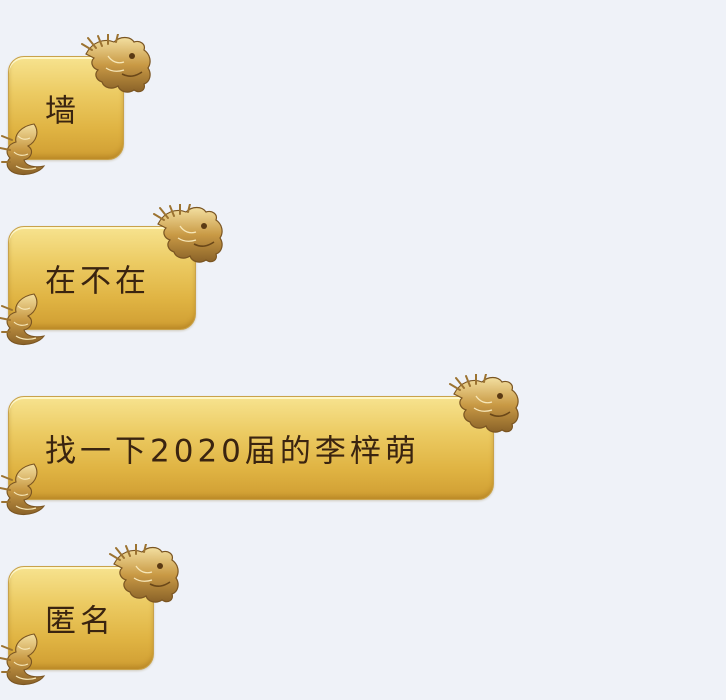 The width and height of the screenshot is (726, 700). Describe the element at coordinates (232, 451) in the screenshot. I see `message-text: 找一下2020届的李梓萌` at that location.